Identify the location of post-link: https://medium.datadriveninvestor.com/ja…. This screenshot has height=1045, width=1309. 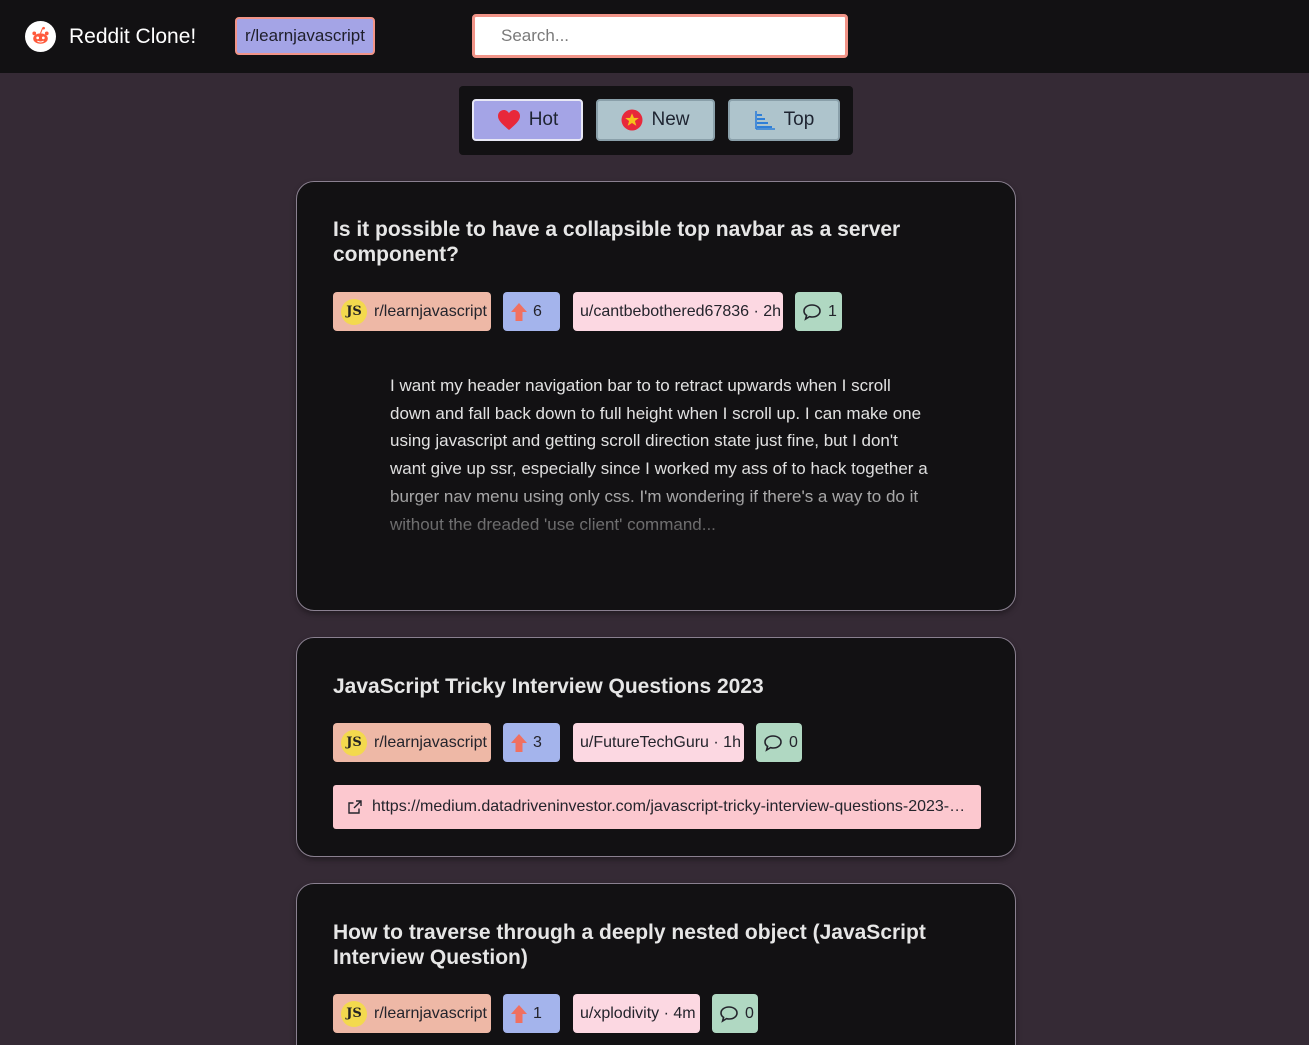
(657, 807).